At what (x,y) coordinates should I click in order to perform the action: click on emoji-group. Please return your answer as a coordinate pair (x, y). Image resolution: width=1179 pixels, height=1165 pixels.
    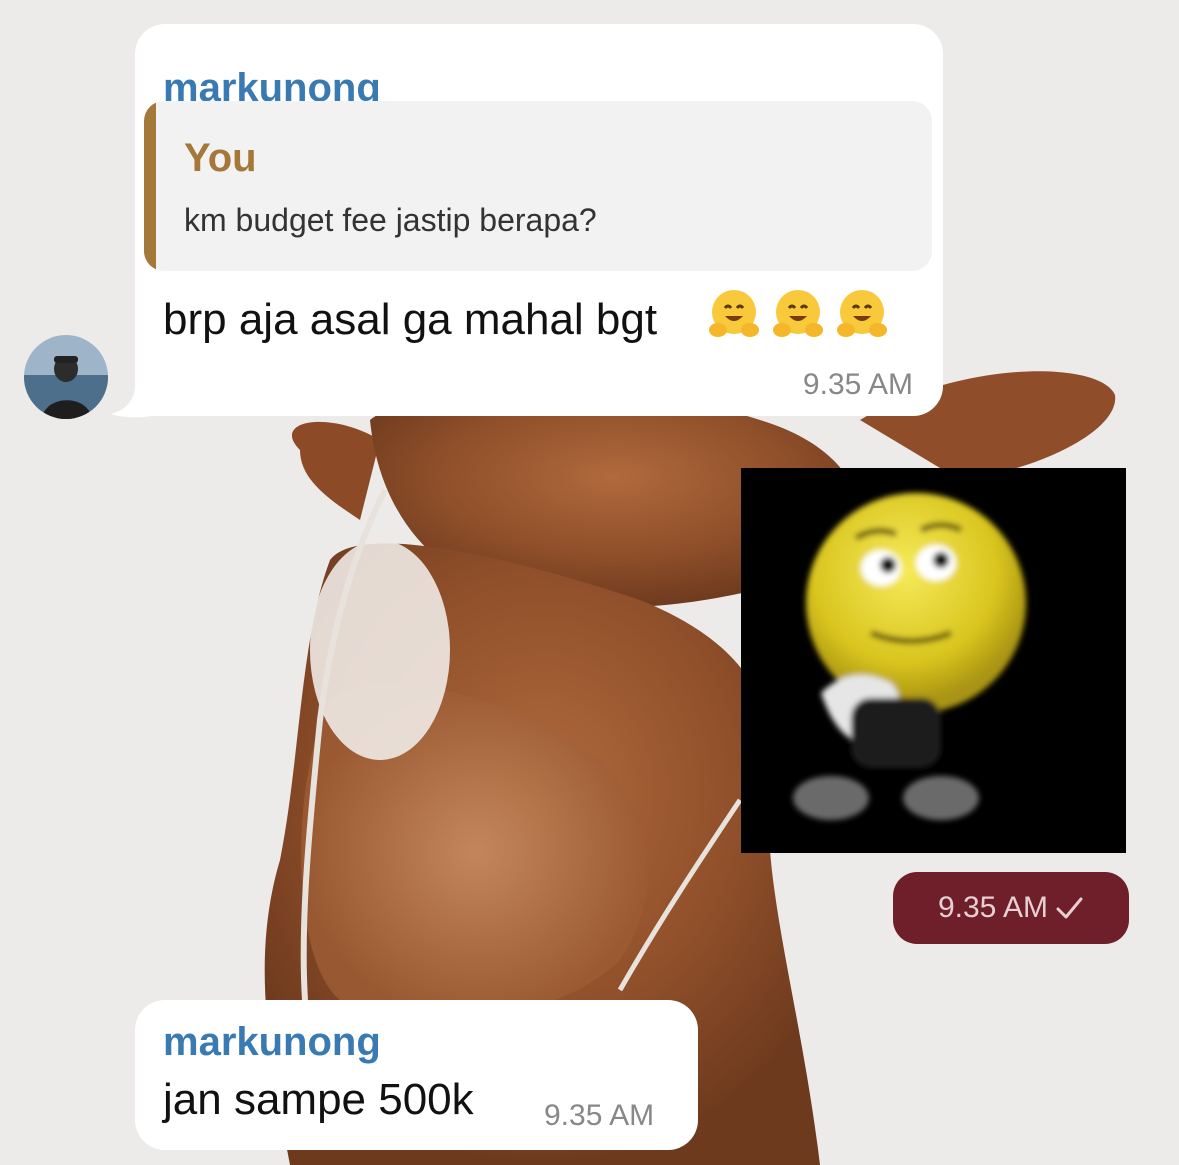
    Looking at the image, I should click on (798, 314).